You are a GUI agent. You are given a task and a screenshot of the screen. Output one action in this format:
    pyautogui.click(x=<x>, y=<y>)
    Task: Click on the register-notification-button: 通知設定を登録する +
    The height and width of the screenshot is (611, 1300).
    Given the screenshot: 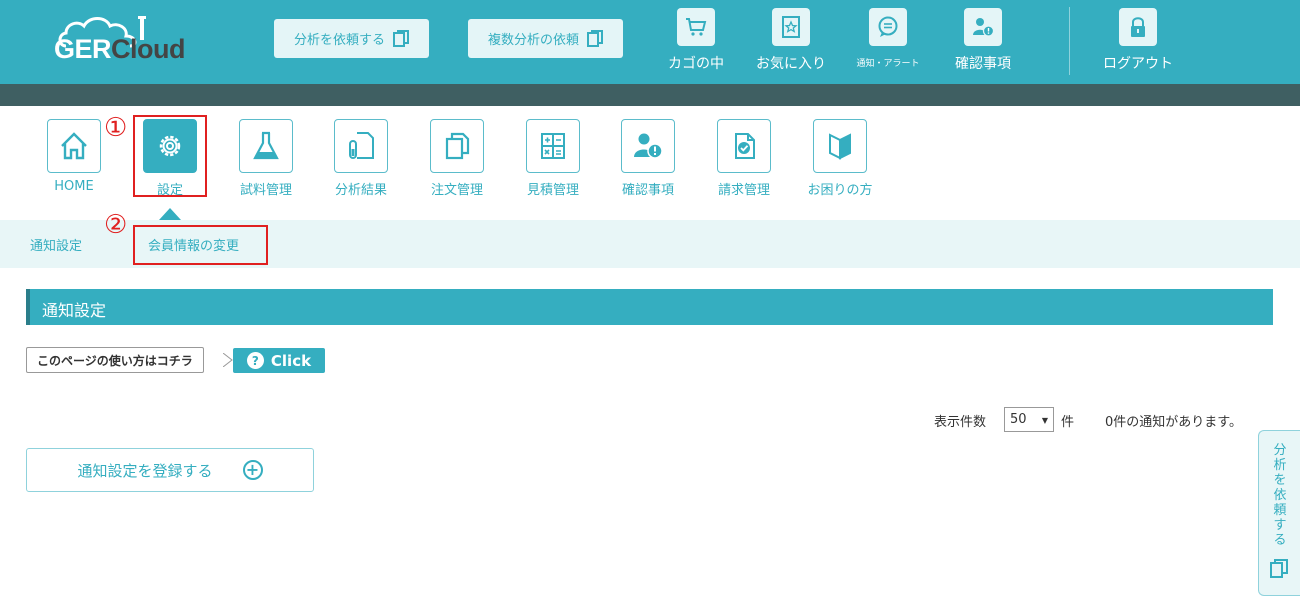 What is the action you would take?
    pyautogui.click(x=170, y=470)
    